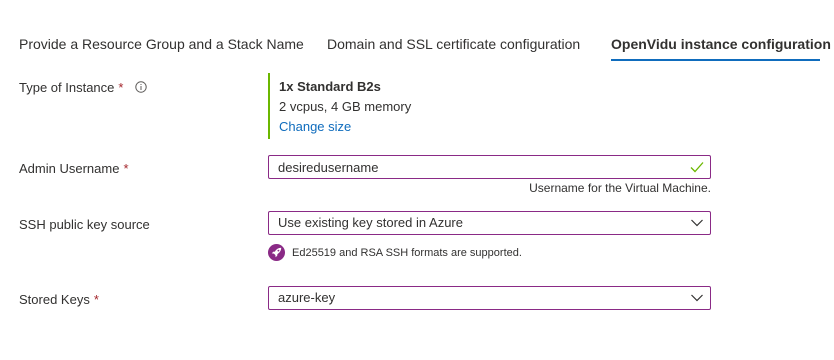 Image resolution: width=834 pixels, height=360 pixels. Describe the element at coordinates (453, 44) in the screenshot. I see `tab-domain-ssl: Domain and SSL certificate configuration` at that location.